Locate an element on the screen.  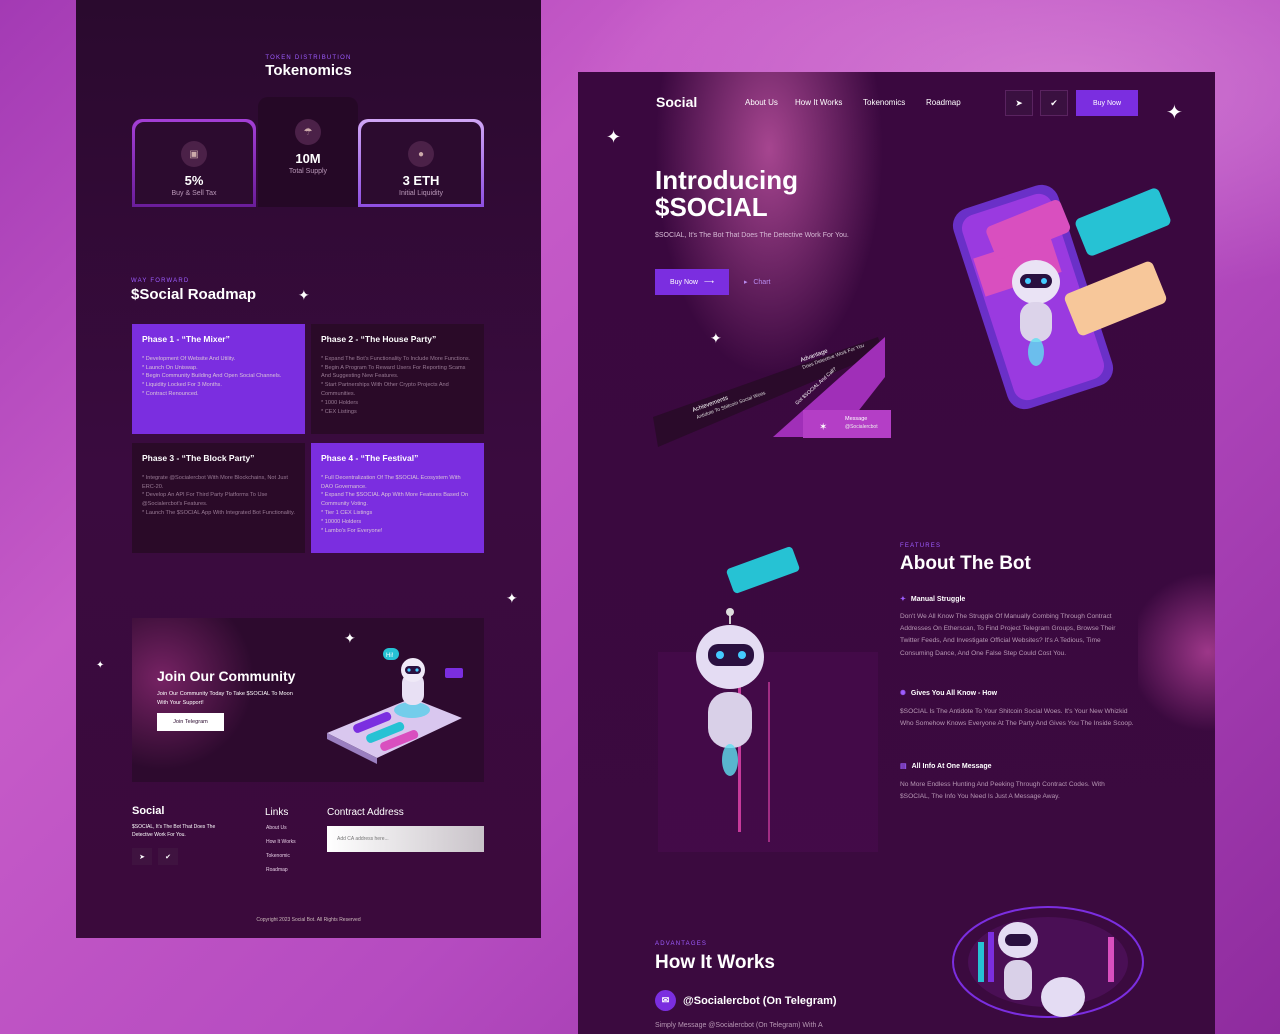
nav-link-tokenomics: Tokenomics is located at coordinates (884, 102).